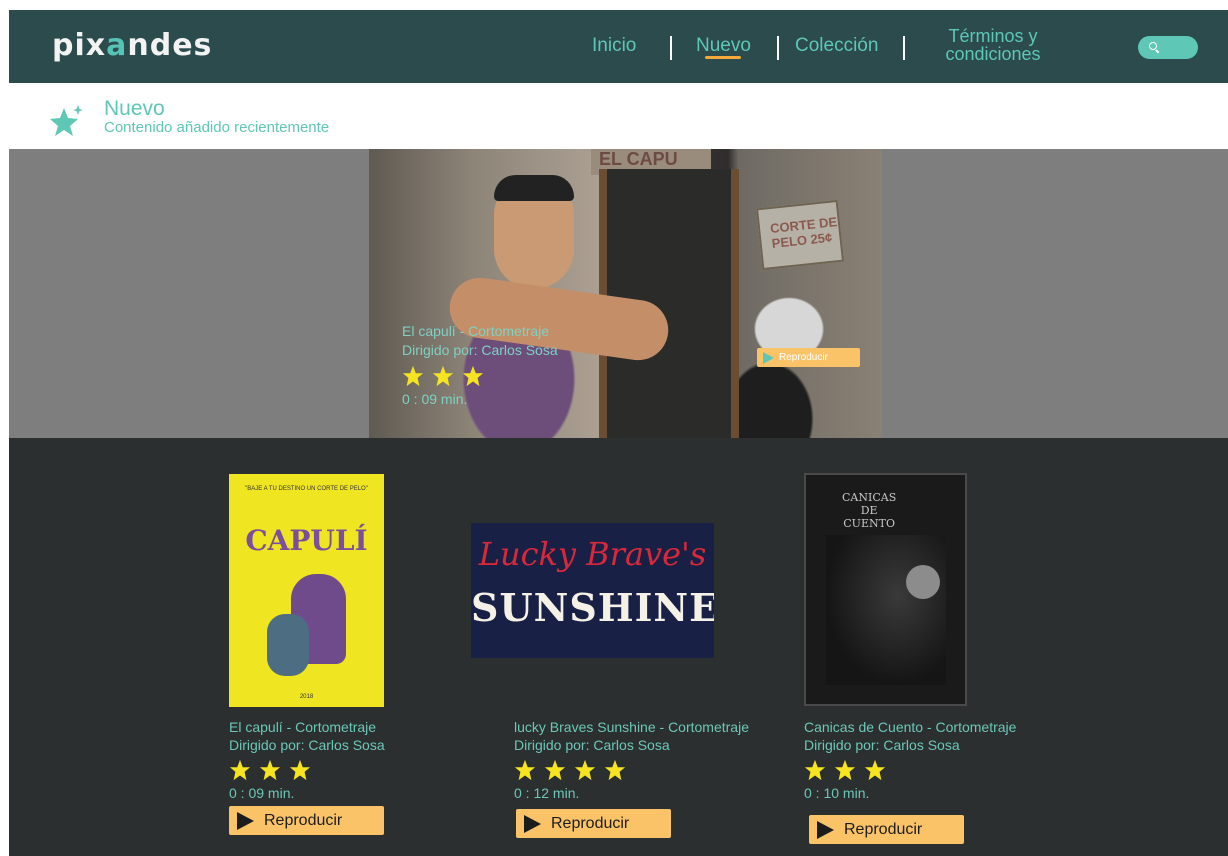  I want to click on play-button-lucky-braves-sunshine: Reproducir, so click(593, 823).